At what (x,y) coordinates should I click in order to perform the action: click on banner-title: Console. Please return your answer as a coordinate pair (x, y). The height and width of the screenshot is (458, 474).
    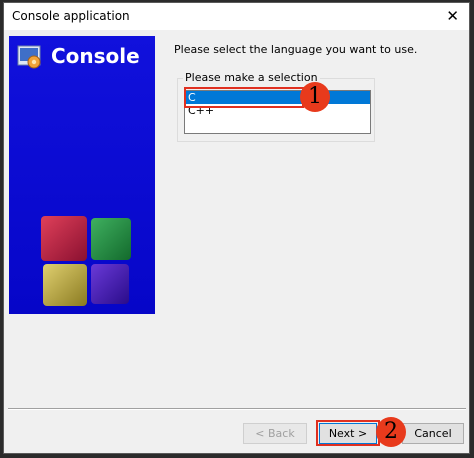
    Looking at the image, I should click on (95, 56).